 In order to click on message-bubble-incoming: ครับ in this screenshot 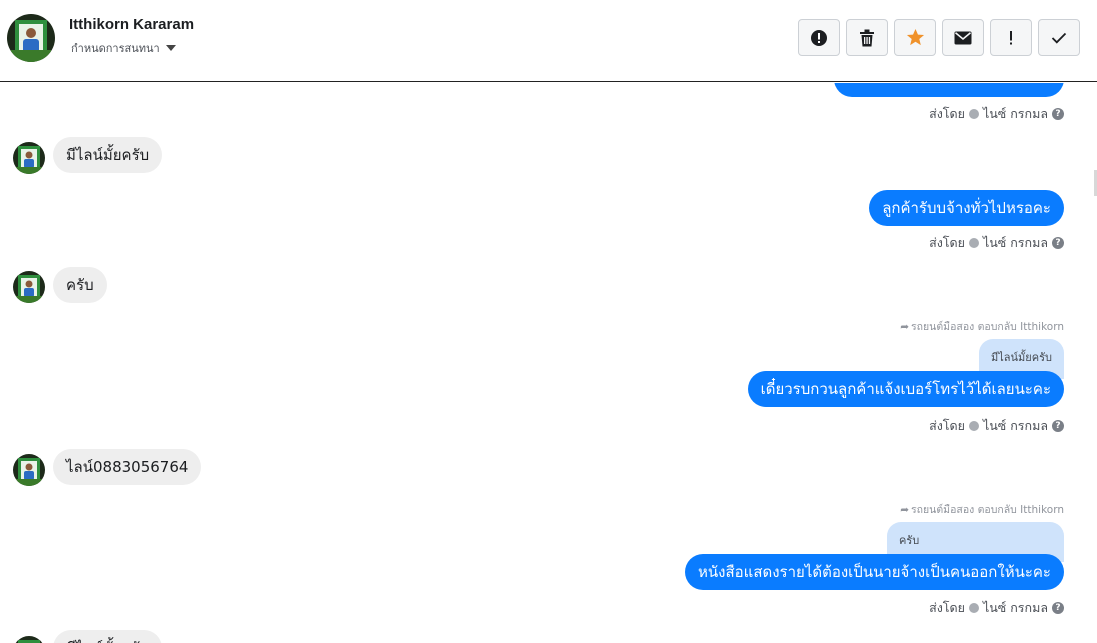, I will do `click(80, 285)`.